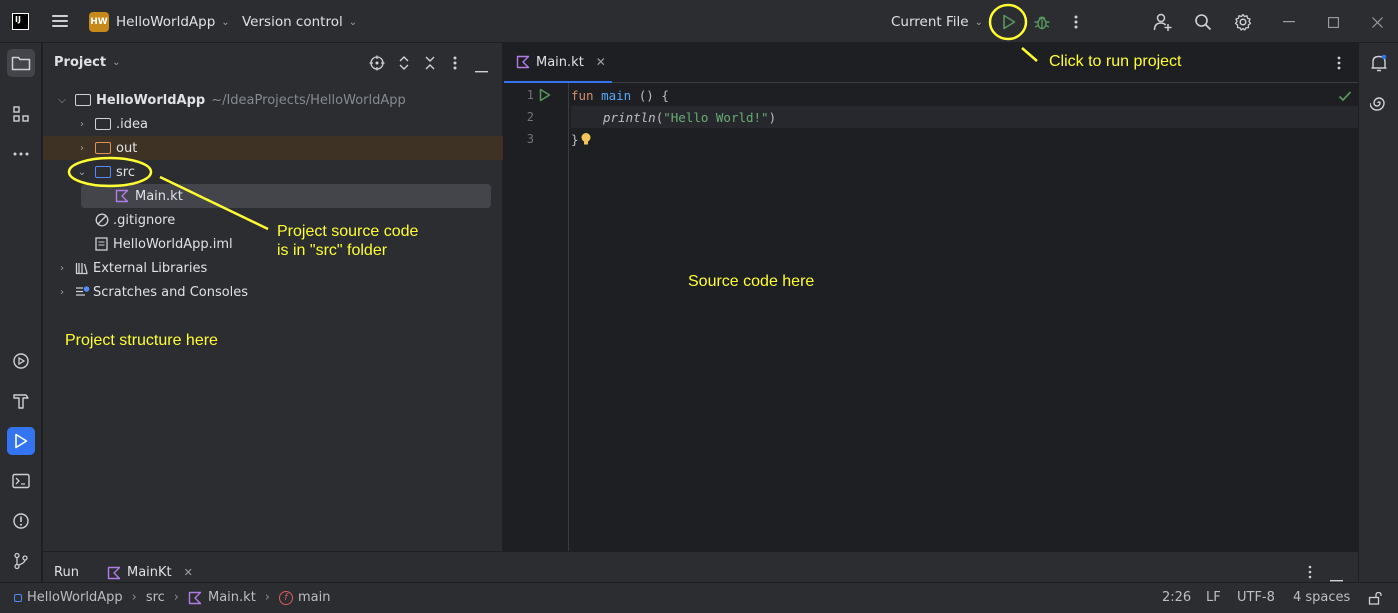  I want to click on terminal-icon, so click(21, 481).